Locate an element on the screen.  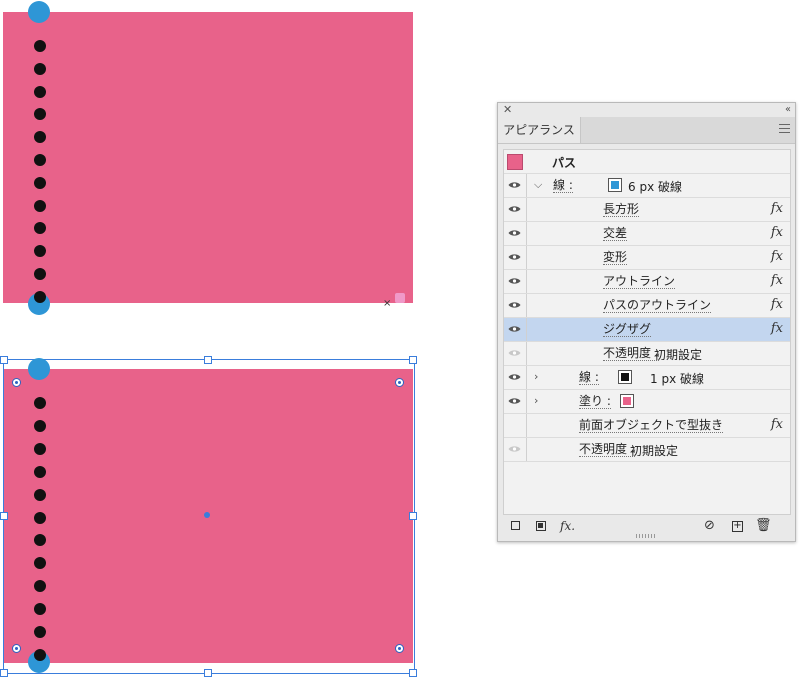
appearance-row: 長方形 fx is located at coordinates (647, 210).